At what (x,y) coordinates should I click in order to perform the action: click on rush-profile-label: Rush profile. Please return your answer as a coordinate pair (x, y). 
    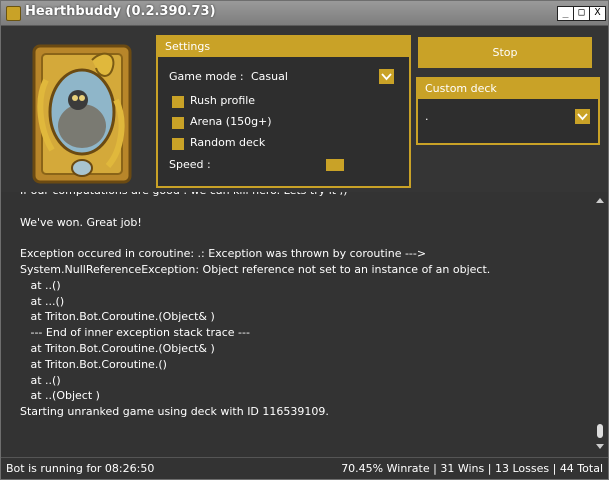
    Looking at the image, I should click on (223, 100).